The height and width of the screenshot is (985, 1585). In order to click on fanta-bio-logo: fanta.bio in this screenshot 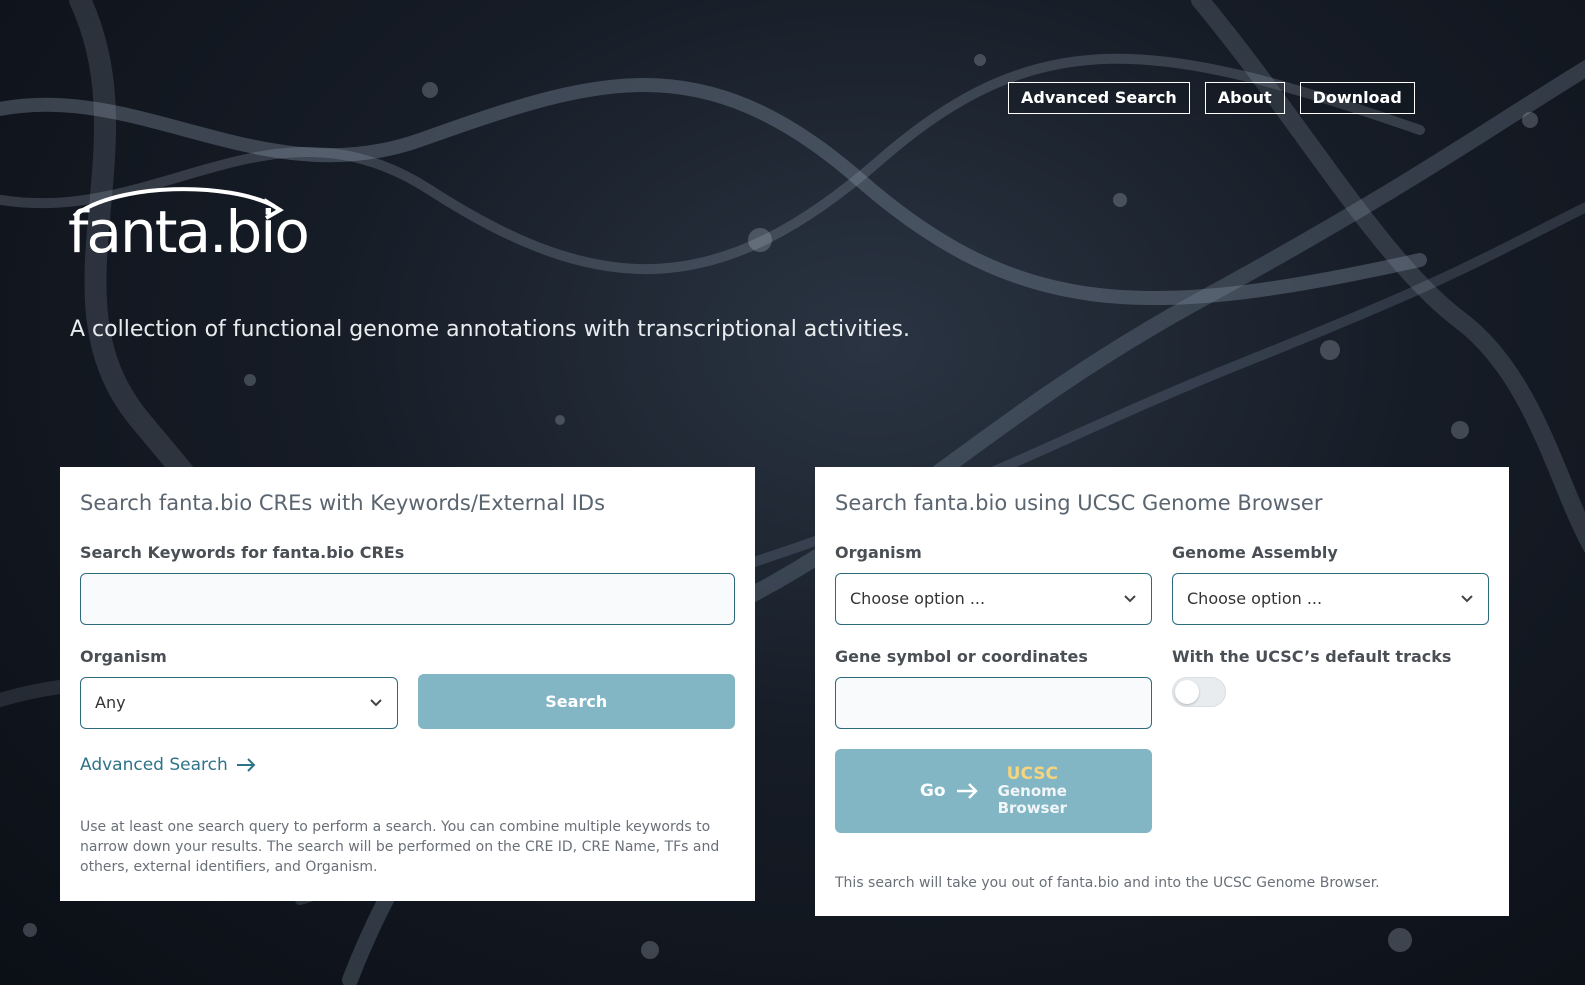, I will do `click(189, 227)`.